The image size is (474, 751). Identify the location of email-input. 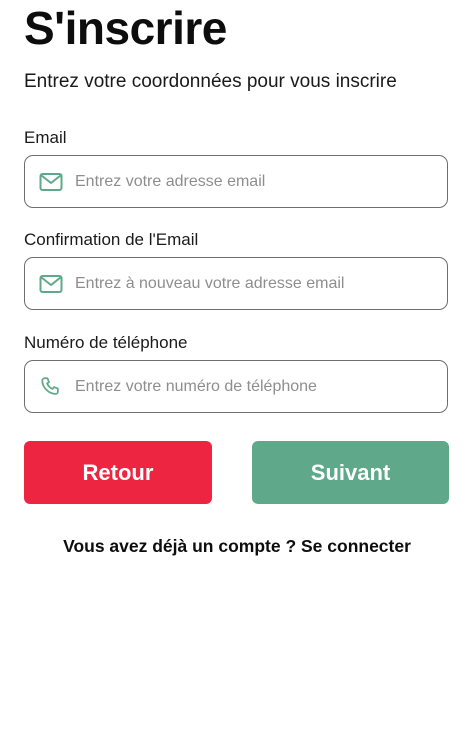
(245, 181).